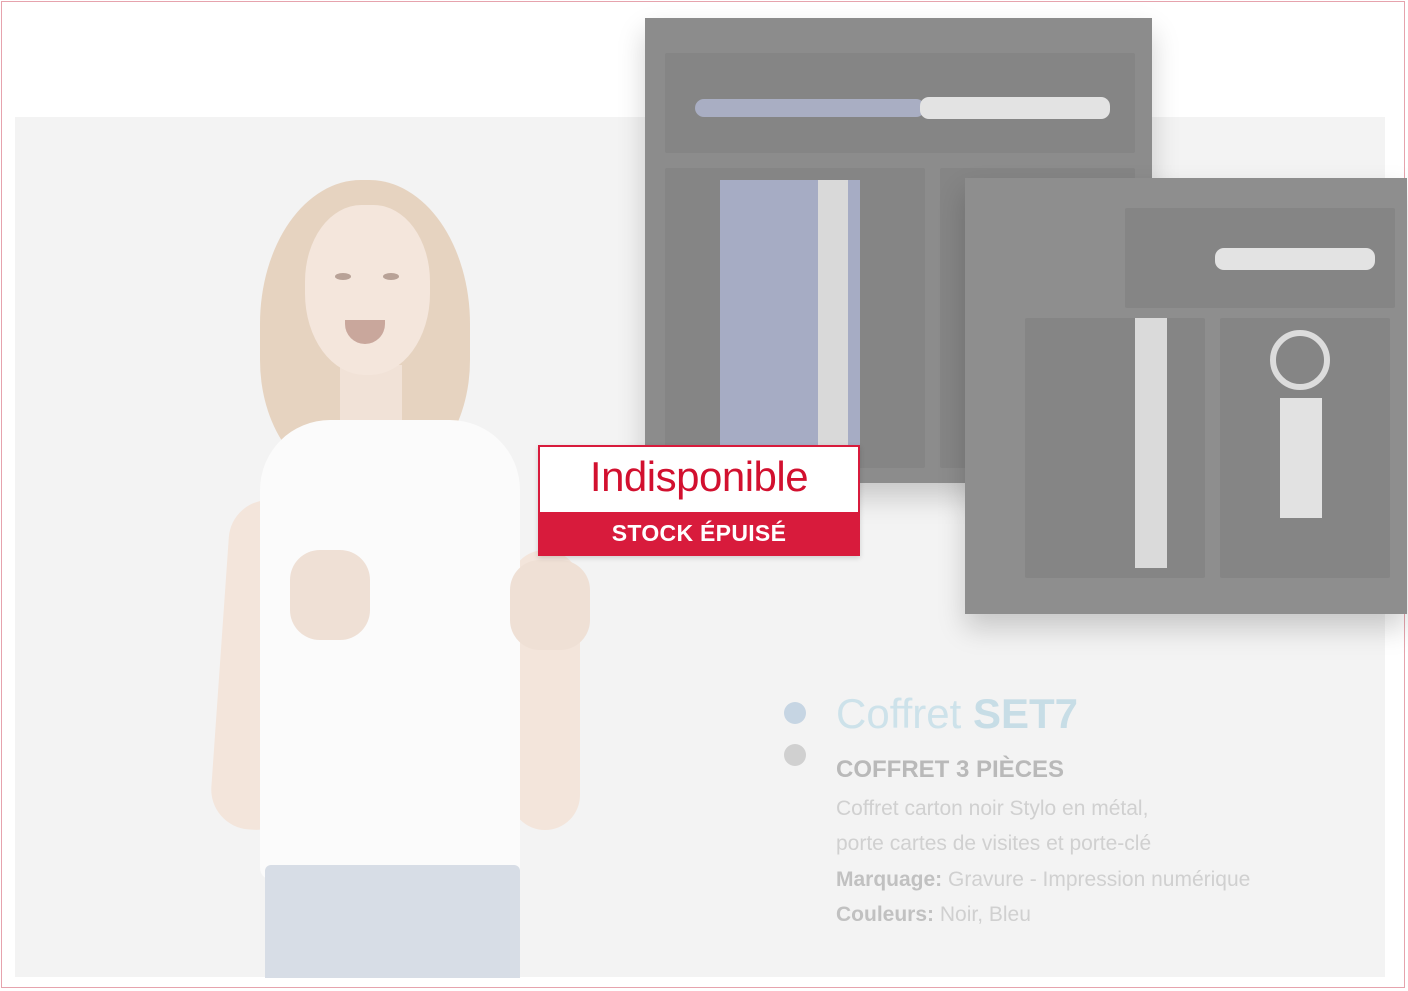  Describe the element at coordinates (1015, 108) in the screenshot. I see `pen-cap` at that location.